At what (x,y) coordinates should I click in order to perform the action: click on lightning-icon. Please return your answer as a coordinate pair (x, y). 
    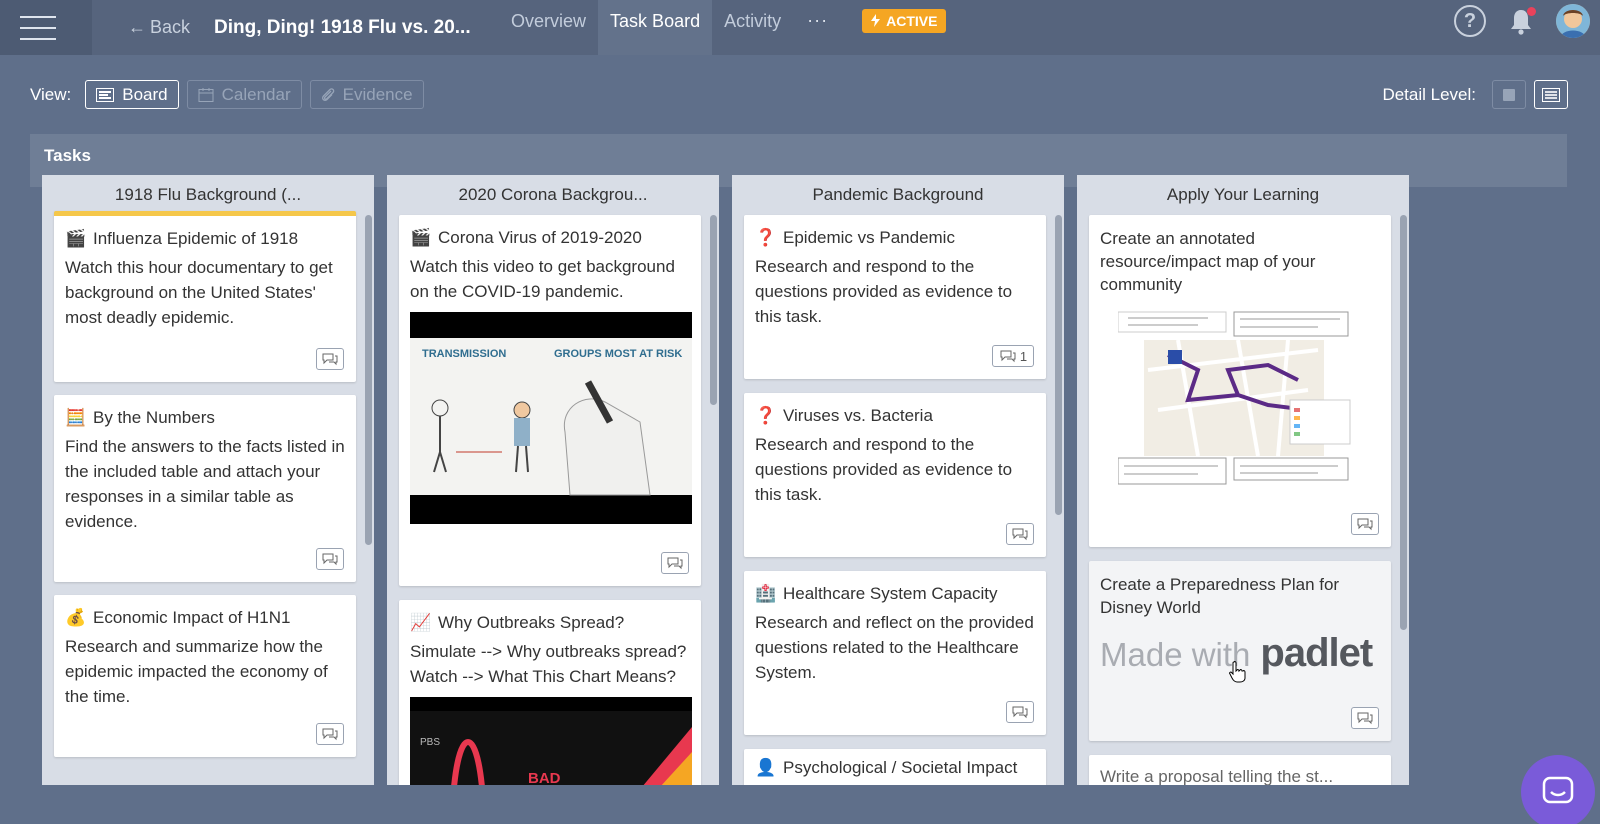
    Looking at the image, I should click on (876, 20).